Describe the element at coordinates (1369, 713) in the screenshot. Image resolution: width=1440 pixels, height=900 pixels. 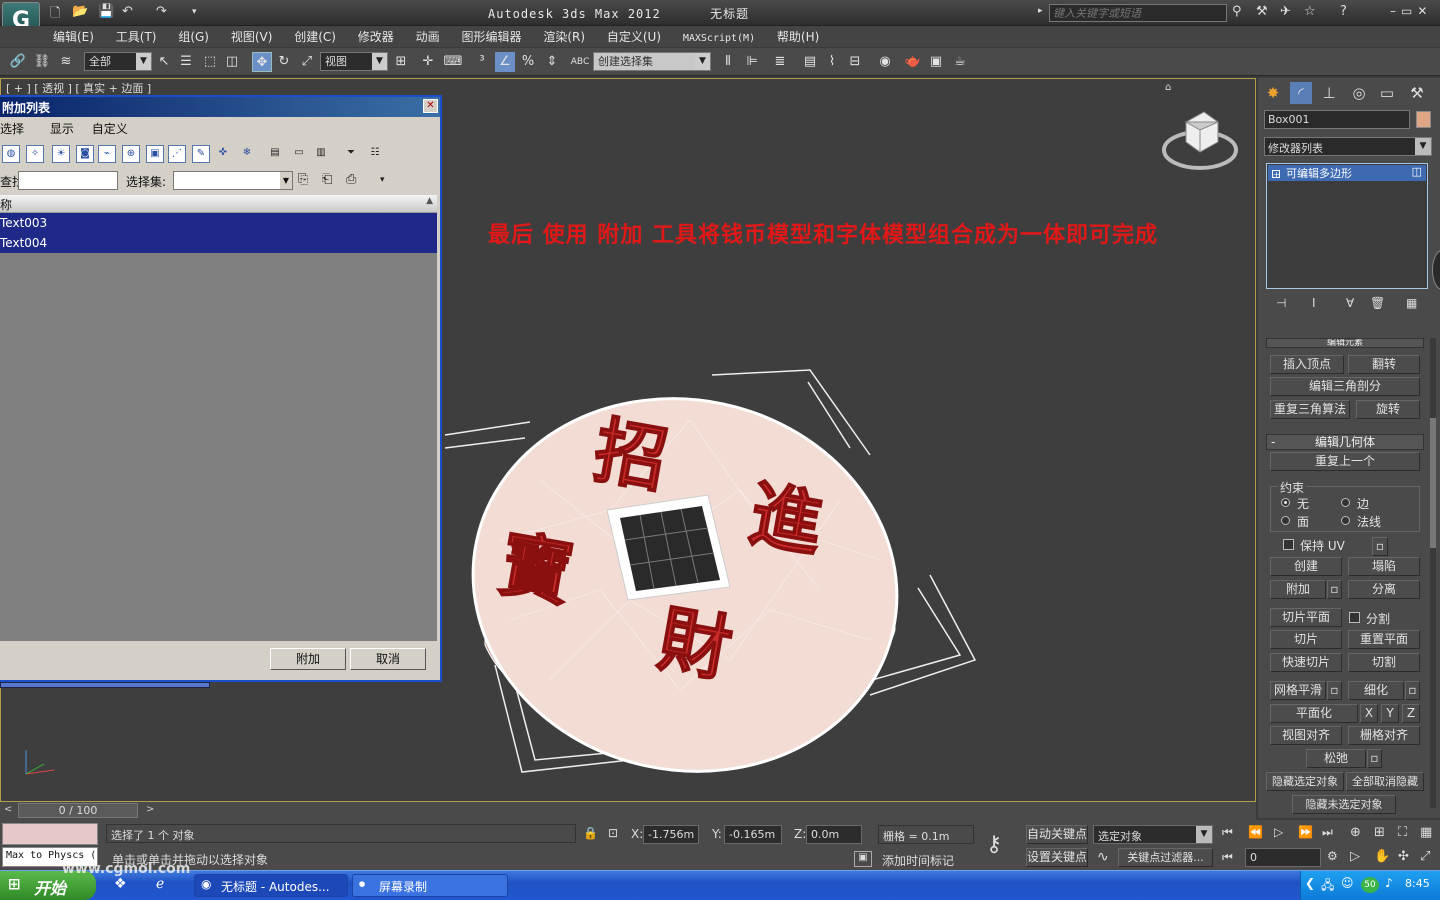
I see `planar-x-button: X` at that location.